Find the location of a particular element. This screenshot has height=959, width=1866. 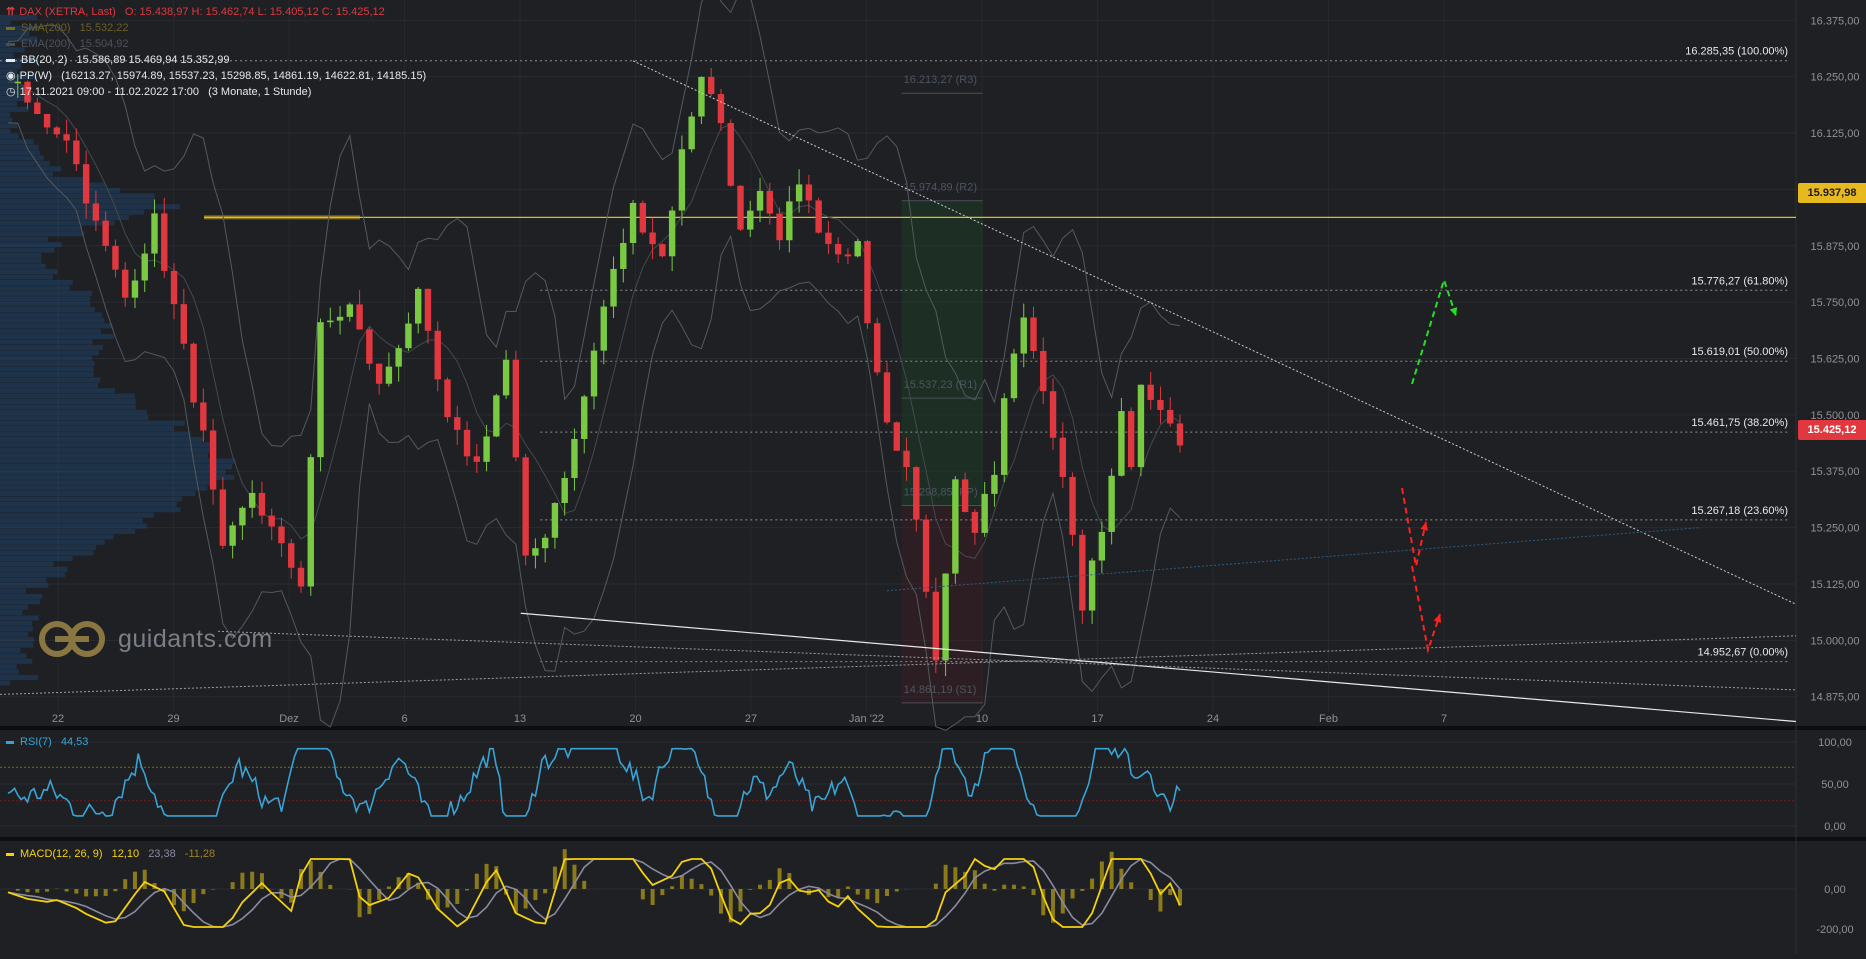

rsi-legend: RSI(7) 44,53 is located at coordinates (47, 742).